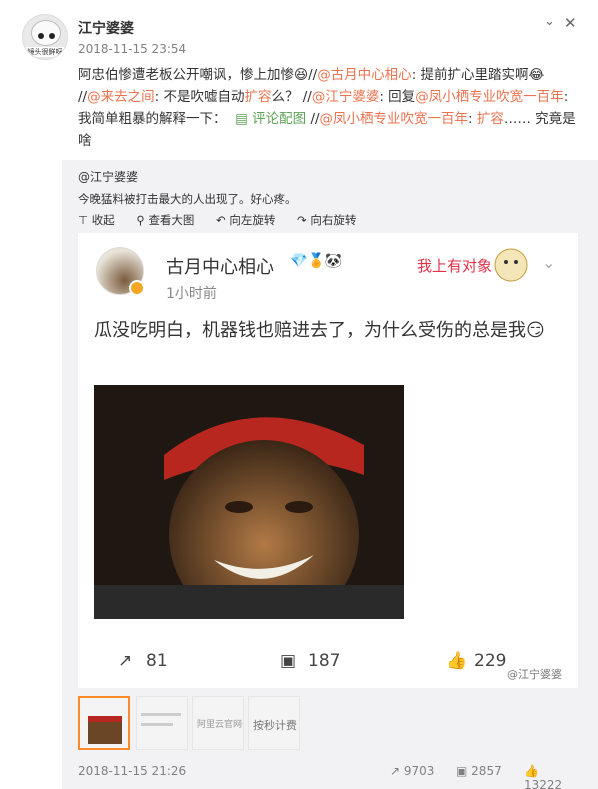  What do you see at coordinates (299, 261) in the screenshot?
I see `diamond-vip-icon: 💎` at bounding box center [299, 261].